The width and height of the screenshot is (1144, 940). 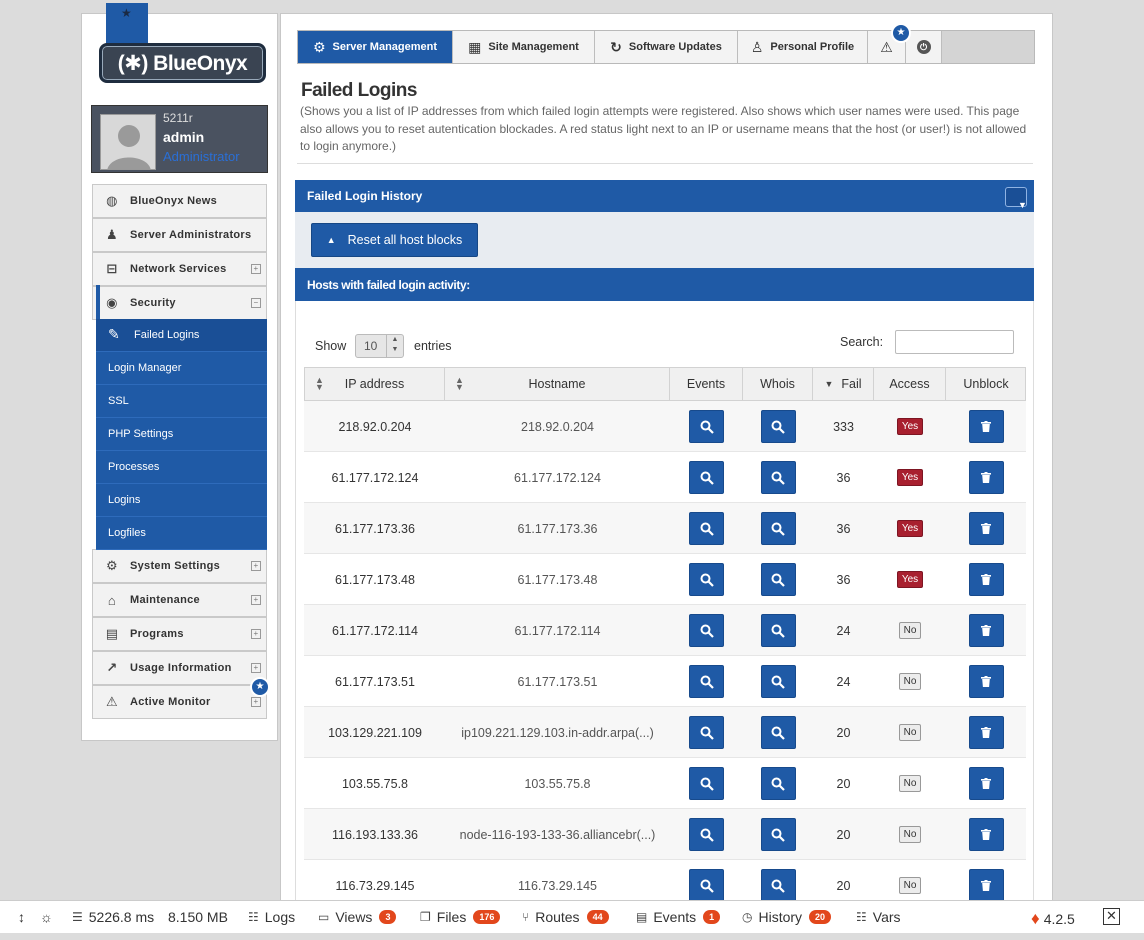 What do you see at coordinates (665, 477) in the screenshot?
I see `table-row: 61.177.172.124 61.177.172.124 36 Yes` at bounding box center [665, 477].